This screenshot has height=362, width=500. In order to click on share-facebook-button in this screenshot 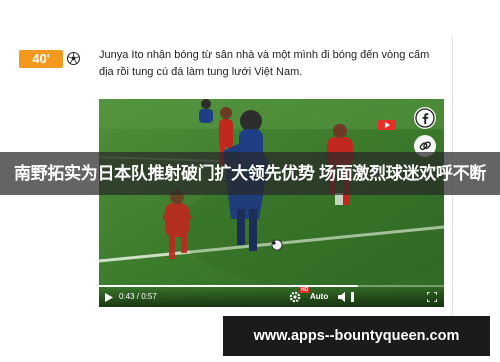, I will do `click(425, 118)`.